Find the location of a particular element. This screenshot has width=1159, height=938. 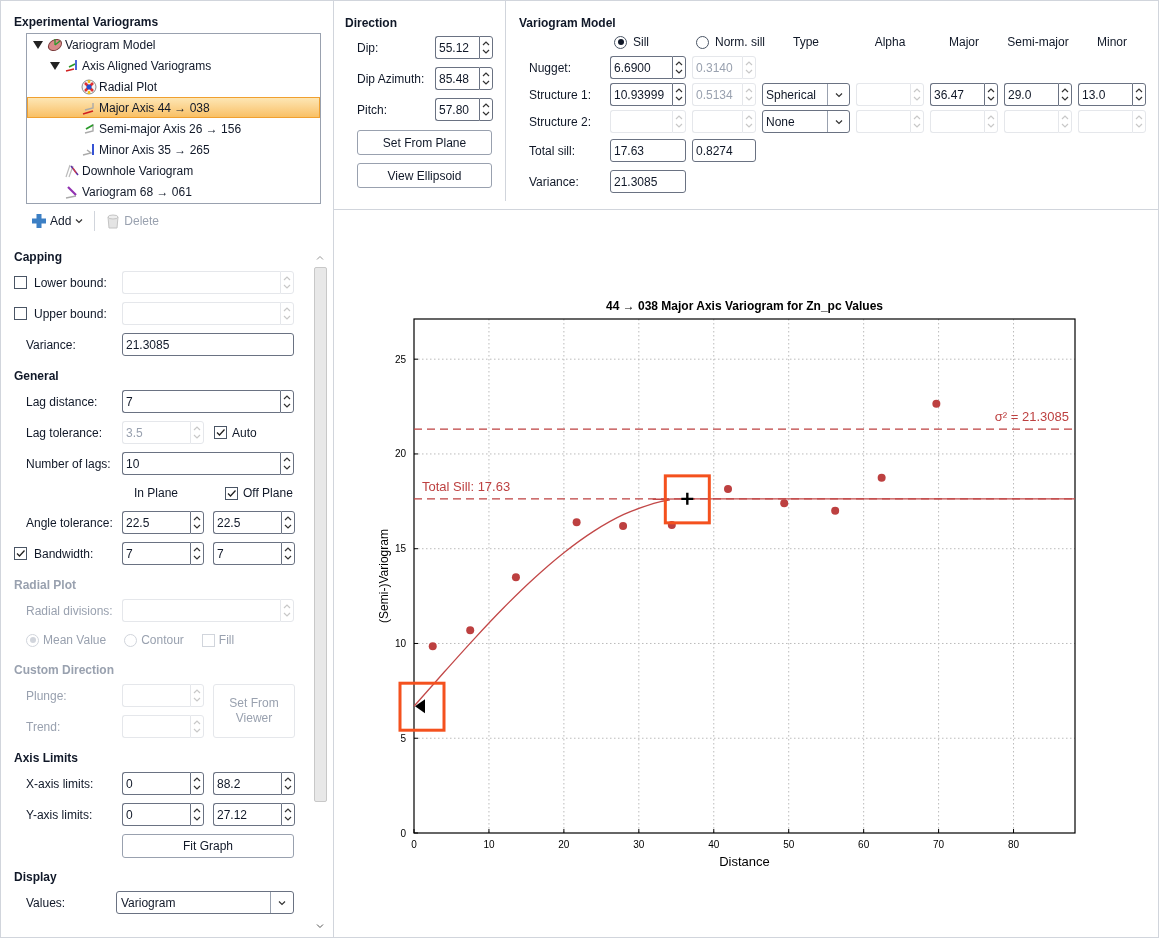

column-header: Semi-major is located at coordinates (1038, 42).